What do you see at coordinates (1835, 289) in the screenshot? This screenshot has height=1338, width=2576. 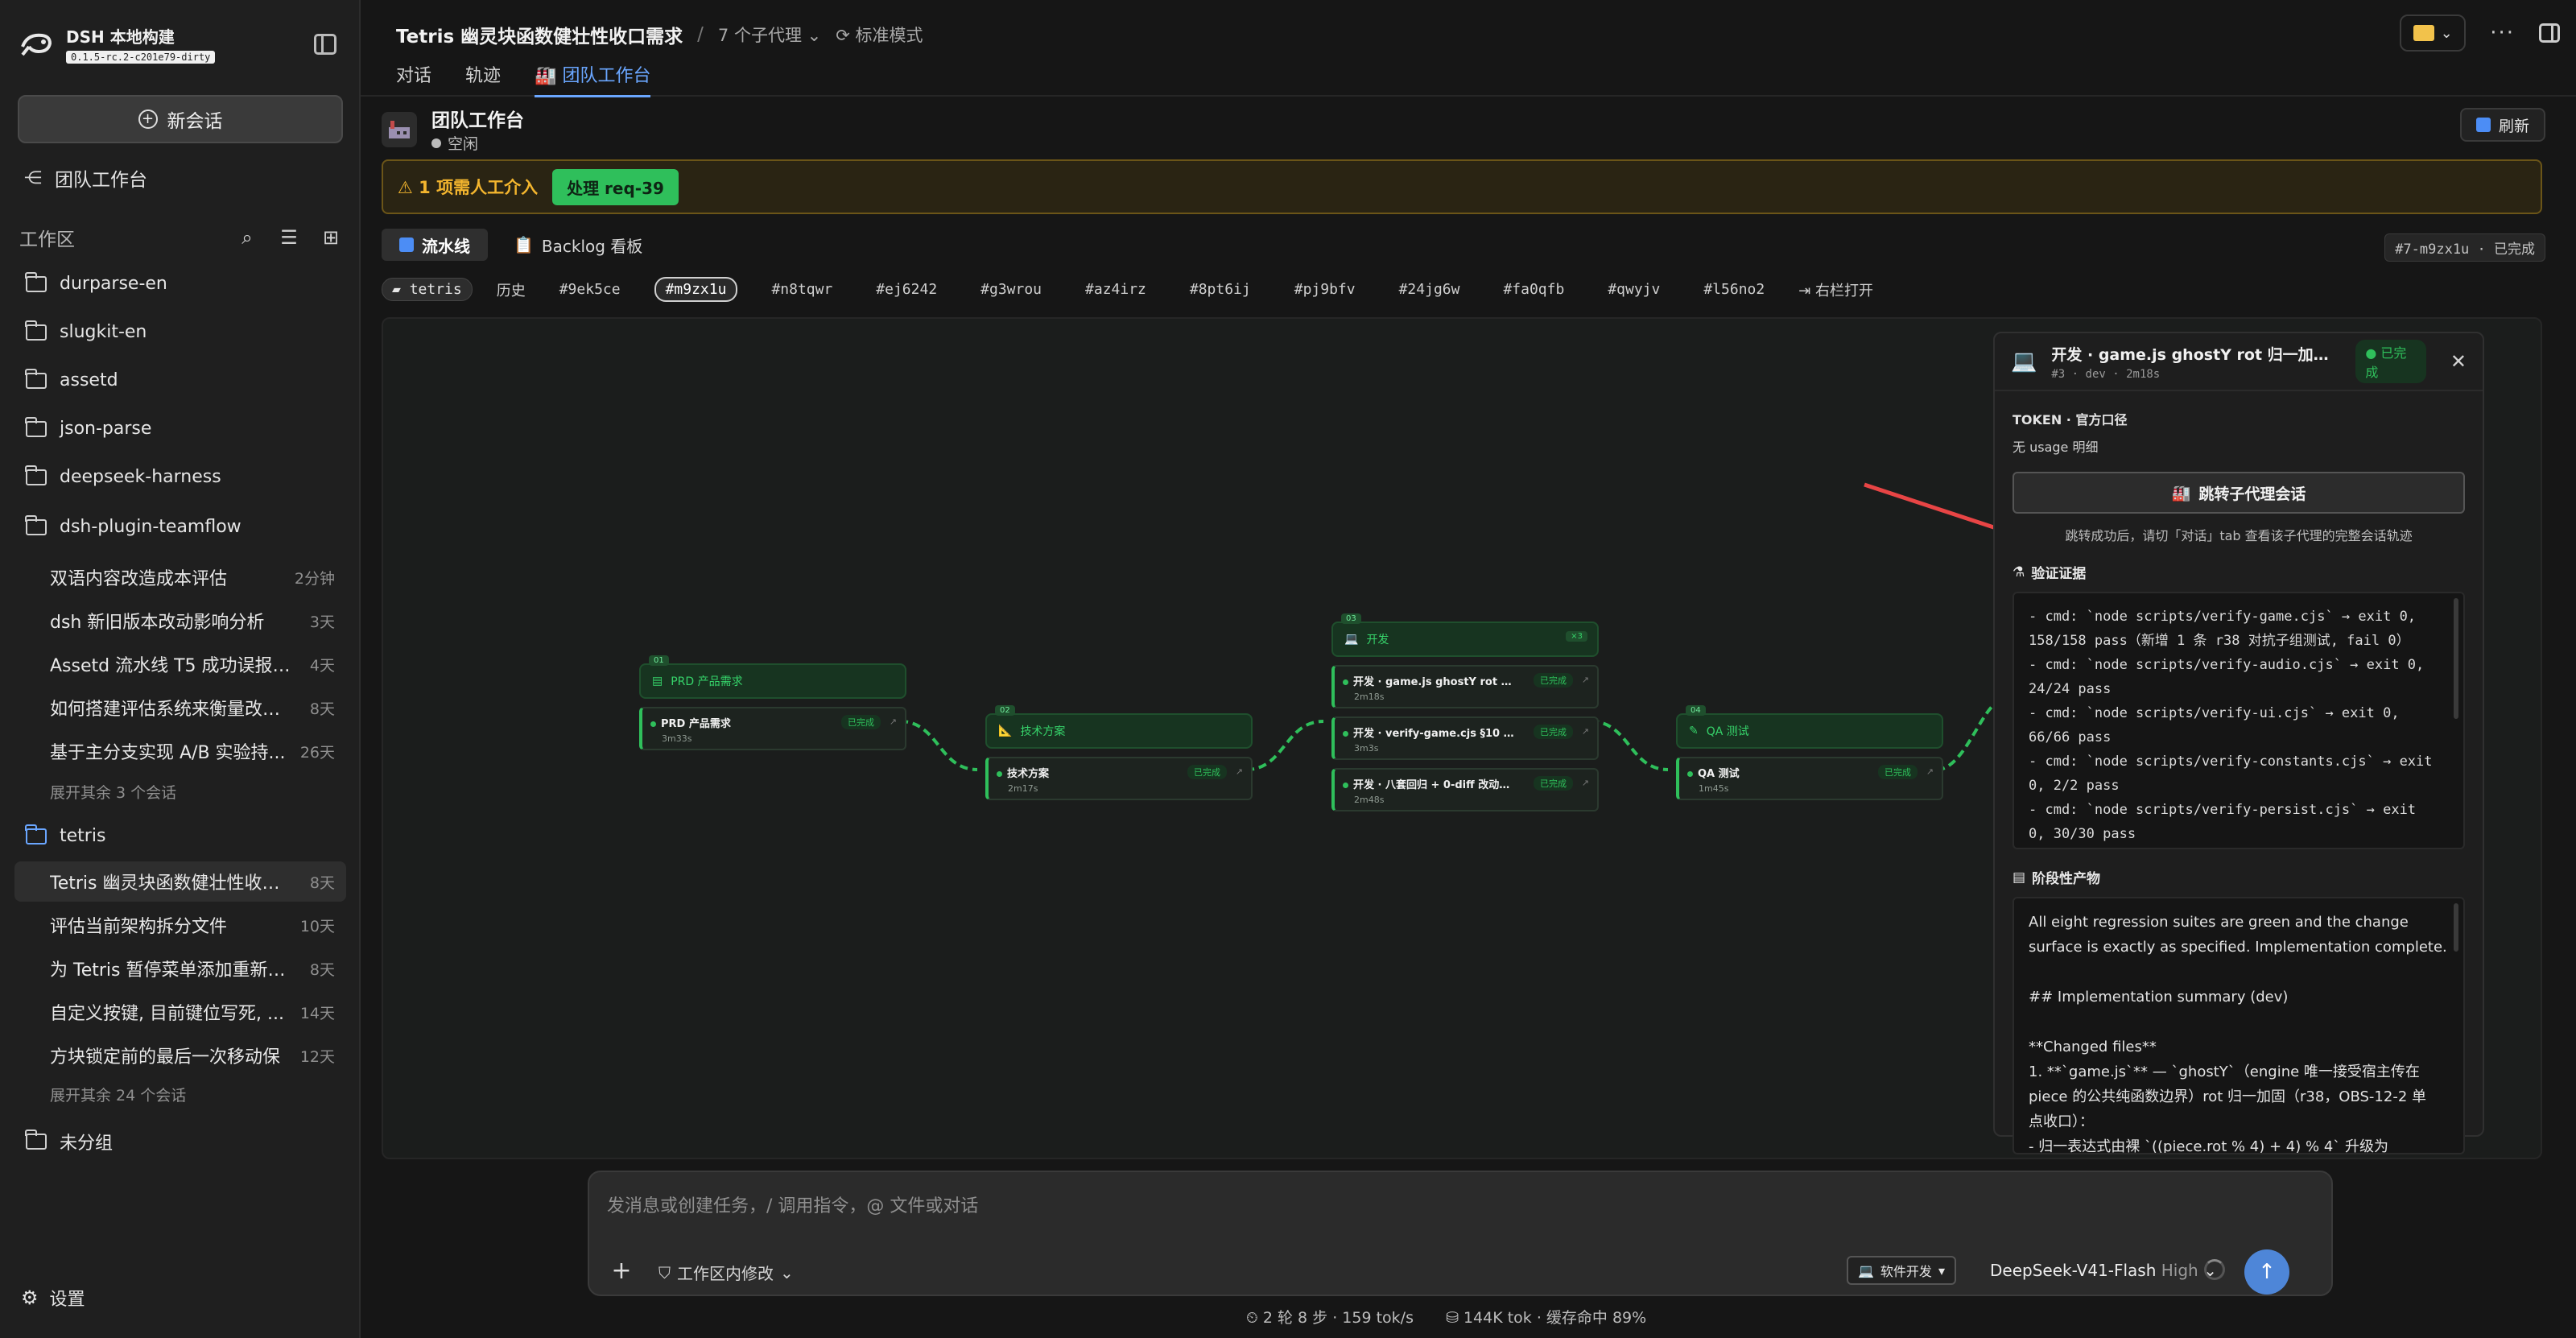 I see `open-right-panel: ⇥ 右栏打开` at bounding box center [1835, 289].